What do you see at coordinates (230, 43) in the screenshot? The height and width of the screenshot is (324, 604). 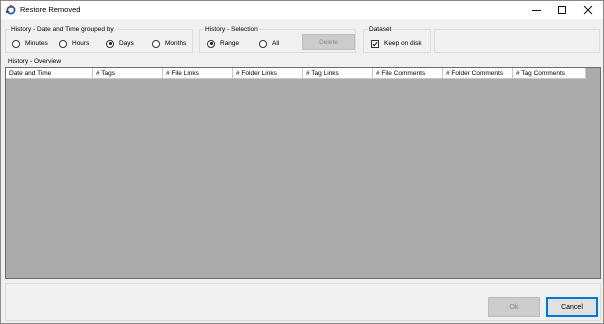 I see `radio-range-label: Range` at bounding box center [230, 43].